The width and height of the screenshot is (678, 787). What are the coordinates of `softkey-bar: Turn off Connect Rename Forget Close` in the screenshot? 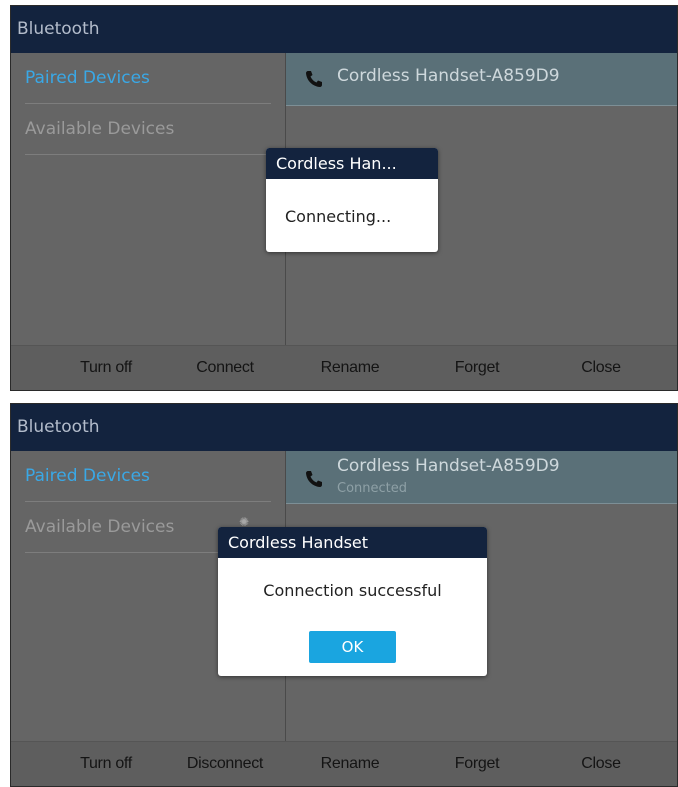 It's located at (344, 367).